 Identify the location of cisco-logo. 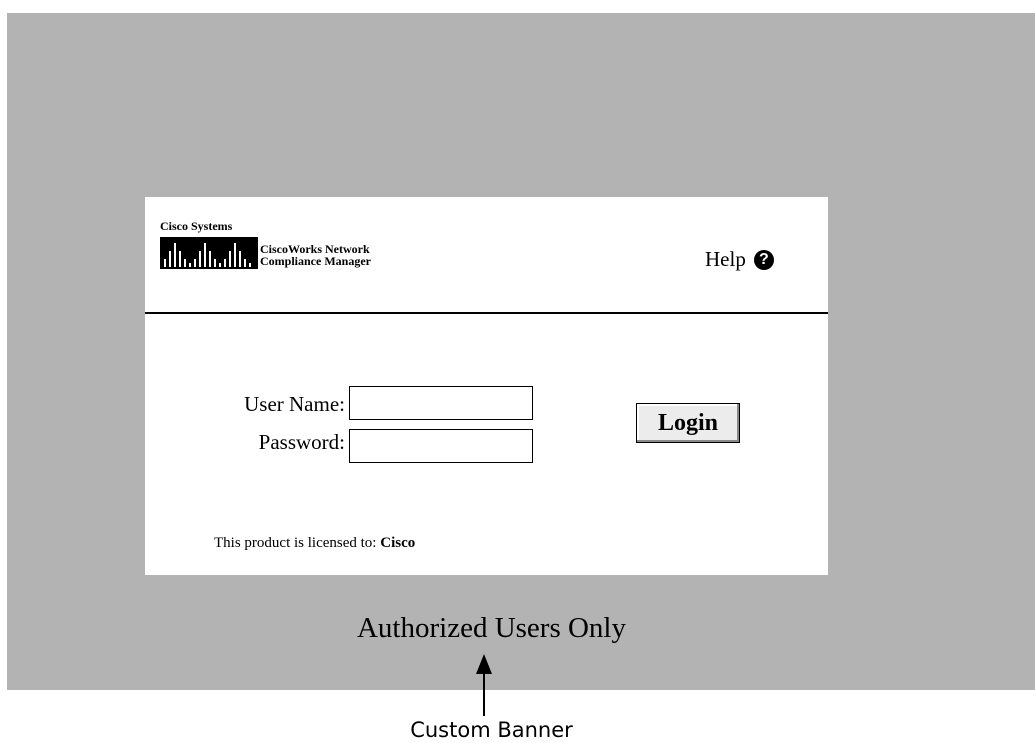
(209, 253).